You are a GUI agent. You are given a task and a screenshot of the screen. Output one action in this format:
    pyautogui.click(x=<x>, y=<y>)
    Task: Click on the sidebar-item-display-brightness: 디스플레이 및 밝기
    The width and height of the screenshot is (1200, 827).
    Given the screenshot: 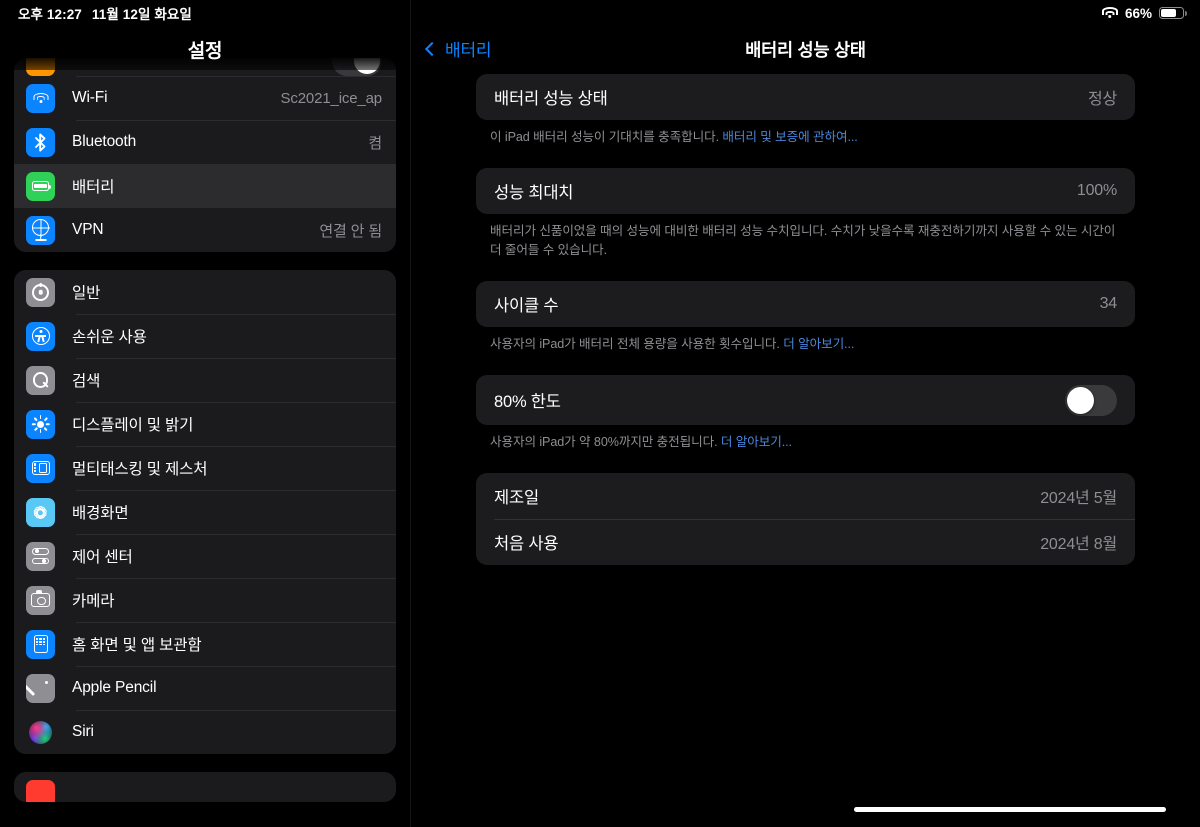 What is the action you would take?
    pyautogui.click(x=205, y=424)
    